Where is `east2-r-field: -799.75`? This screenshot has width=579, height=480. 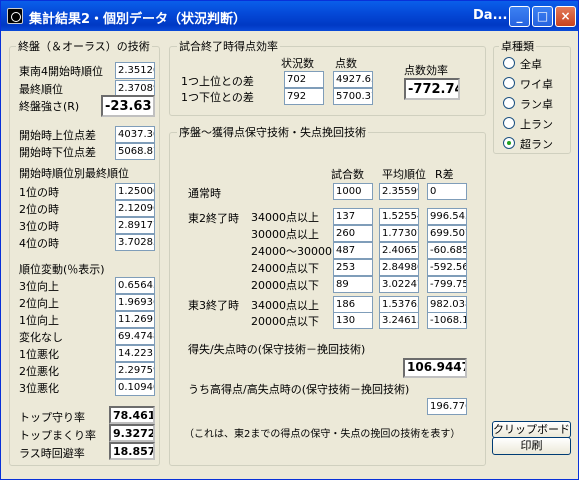 east2-r-field: -799.75 is located at coordinates (447, 284).